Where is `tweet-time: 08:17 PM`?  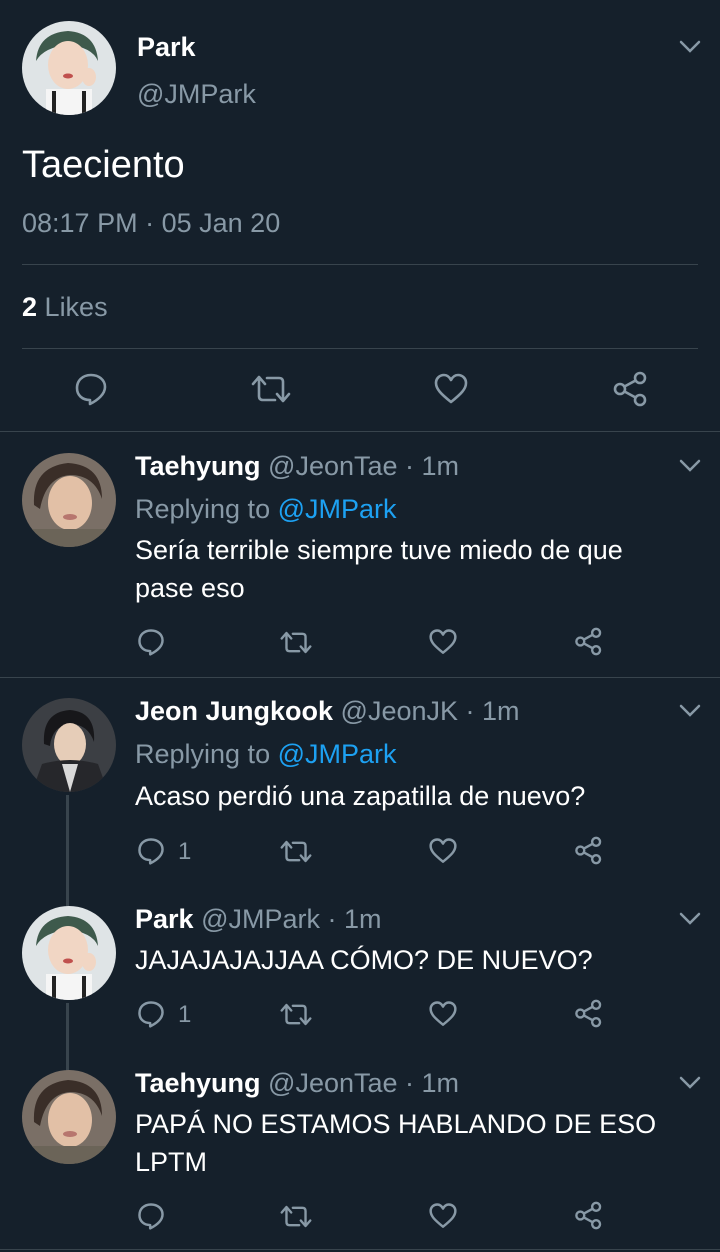 tweet-time: 08:17 PM is located at coordinates (80, 223).